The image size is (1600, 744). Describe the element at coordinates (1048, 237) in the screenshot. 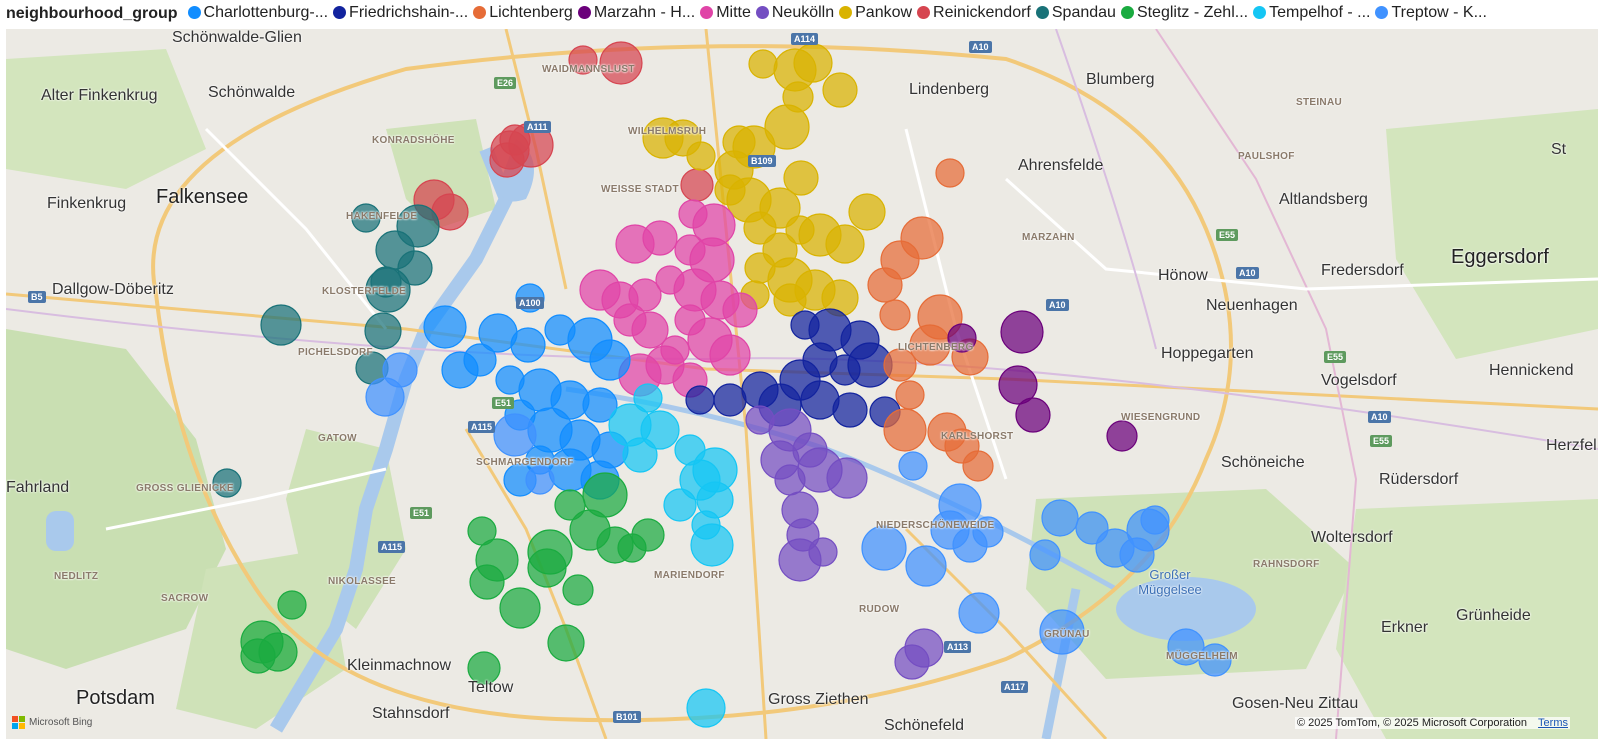

I see `place-label: MARZAHN` at that location.